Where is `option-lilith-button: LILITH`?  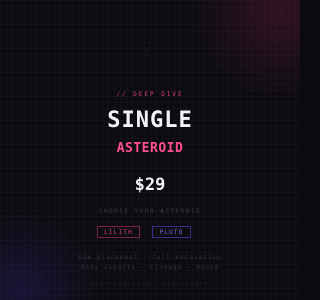 option-lilith-button: LILITH is located at coordinates (118, 232).